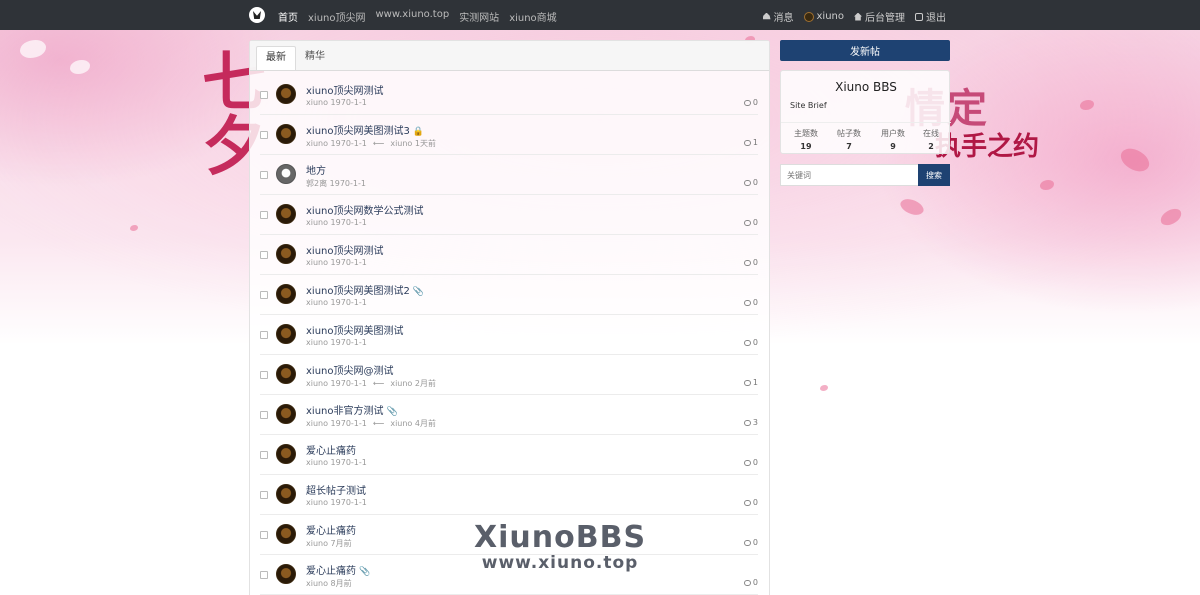 This screenshot has width=1200, height=595. What do you see at coordinates (331, 571) in the screenshot?
I see `thread-title-text: 爱心止痛药` at bounding box center [331, 571].